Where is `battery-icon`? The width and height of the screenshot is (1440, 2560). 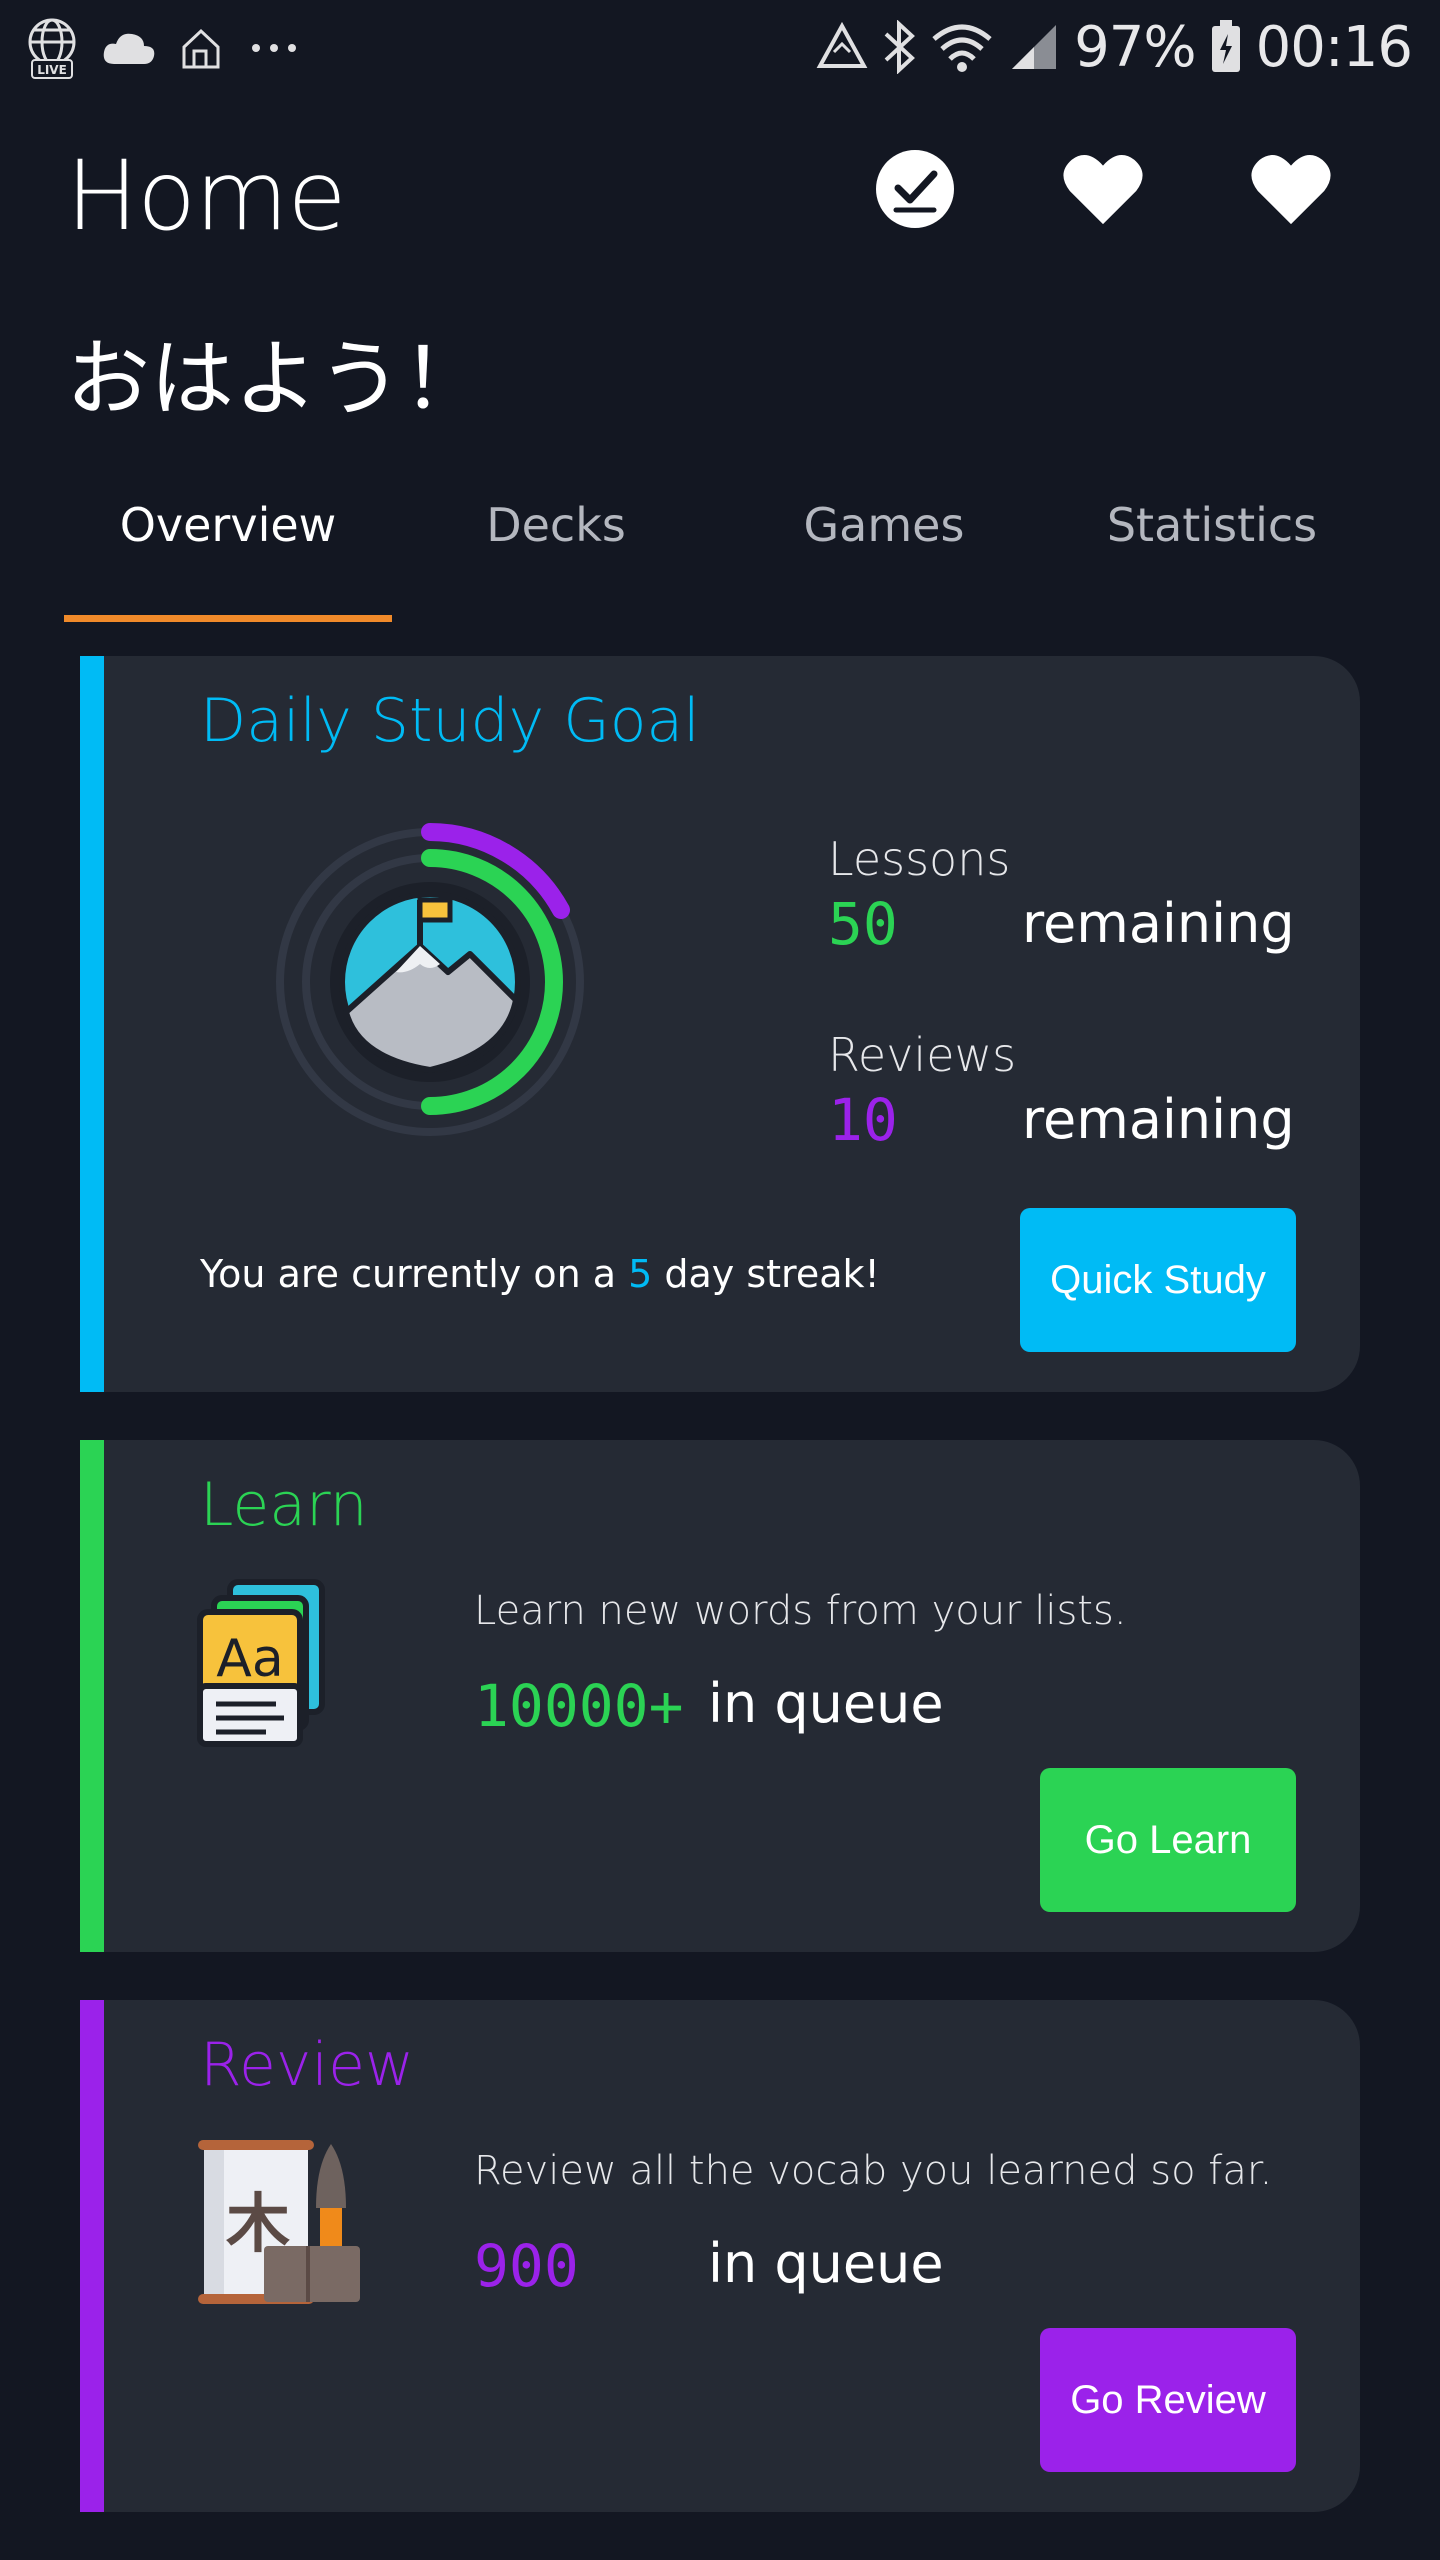 battery-icon is located at coordinates (1226, 47).